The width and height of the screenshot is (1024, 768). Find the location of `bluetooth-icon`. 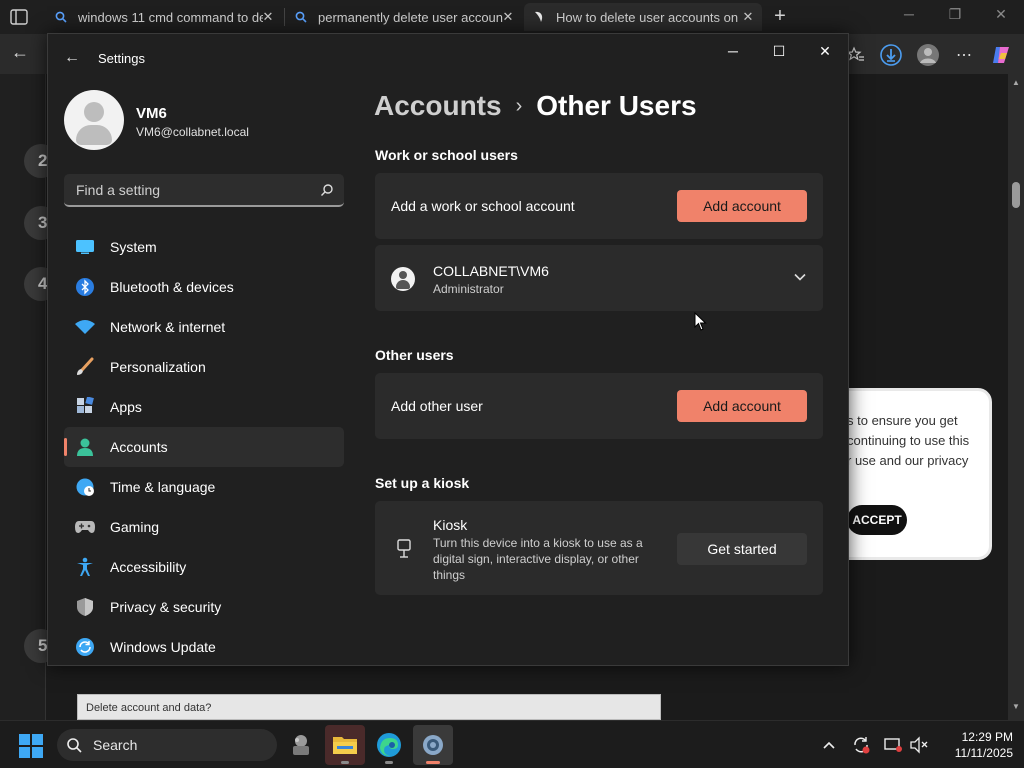

bluetooth-icon is located at coordinates (85, 287).